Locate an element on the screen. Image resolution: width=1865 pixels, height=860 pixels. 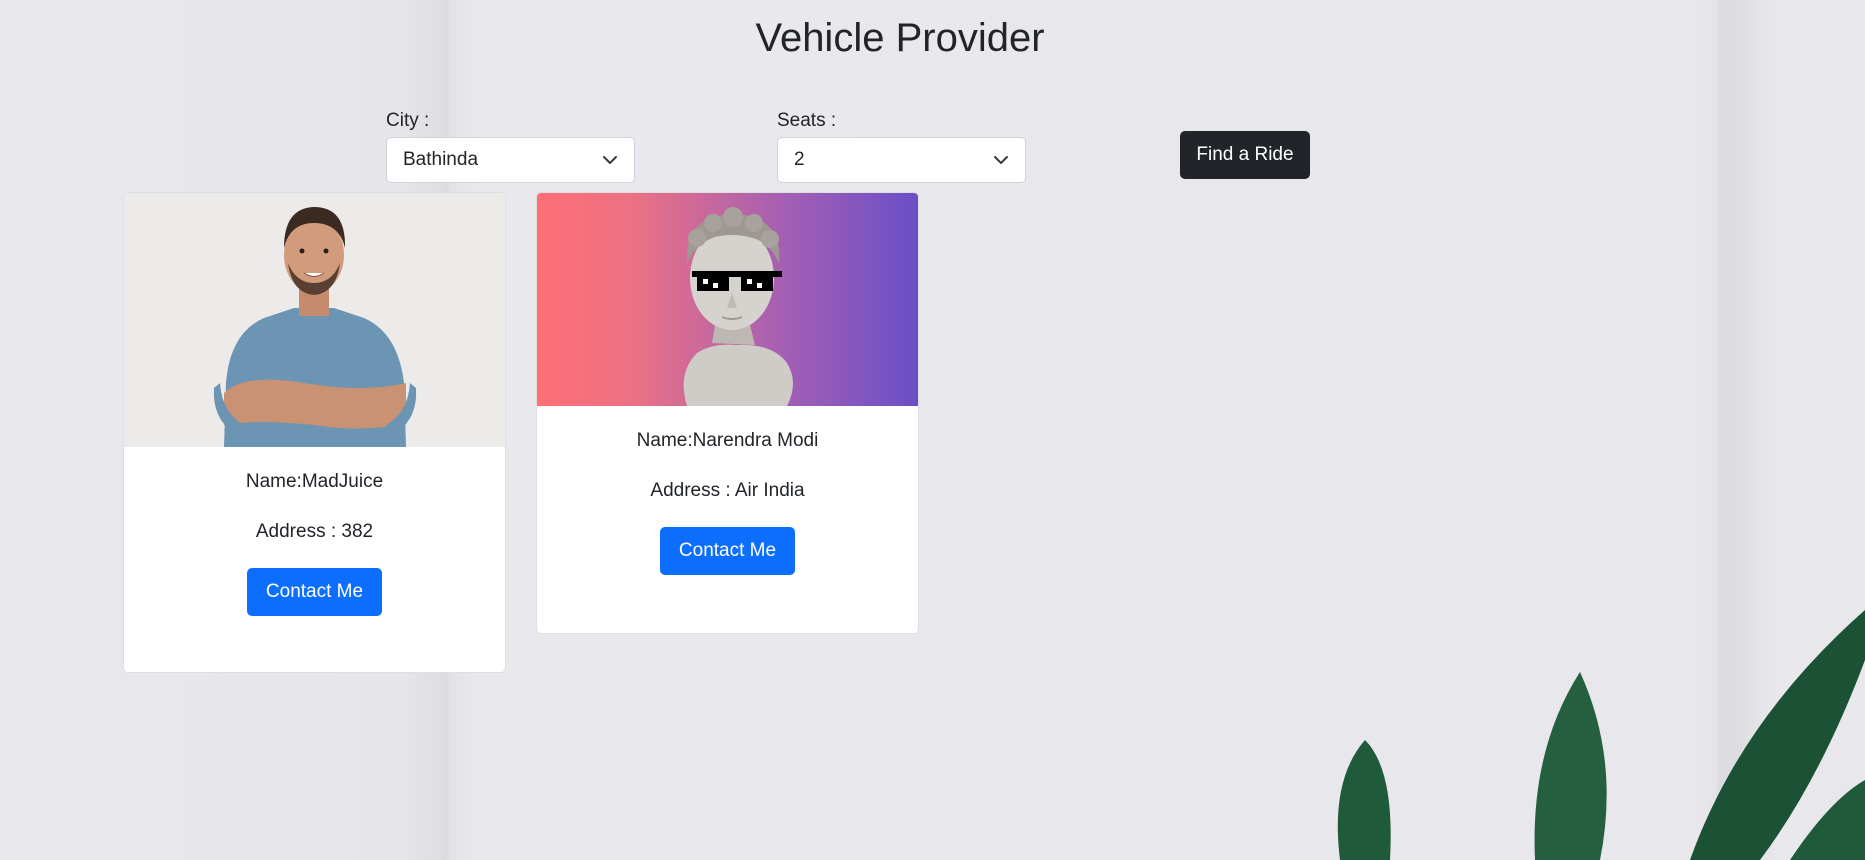
man-portrait-image is located at coordinates (314, 320).